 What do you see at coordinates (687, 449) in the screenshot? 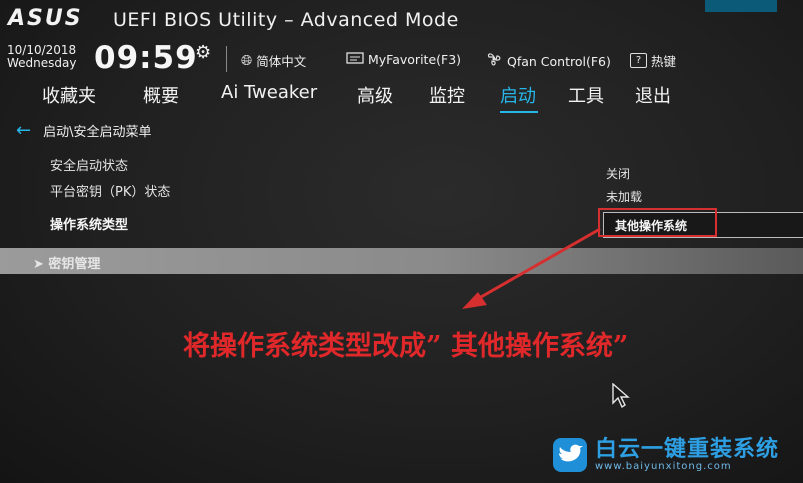
I see `watermark-title: 白云一键重装系统` at bounding box center [687, 449].